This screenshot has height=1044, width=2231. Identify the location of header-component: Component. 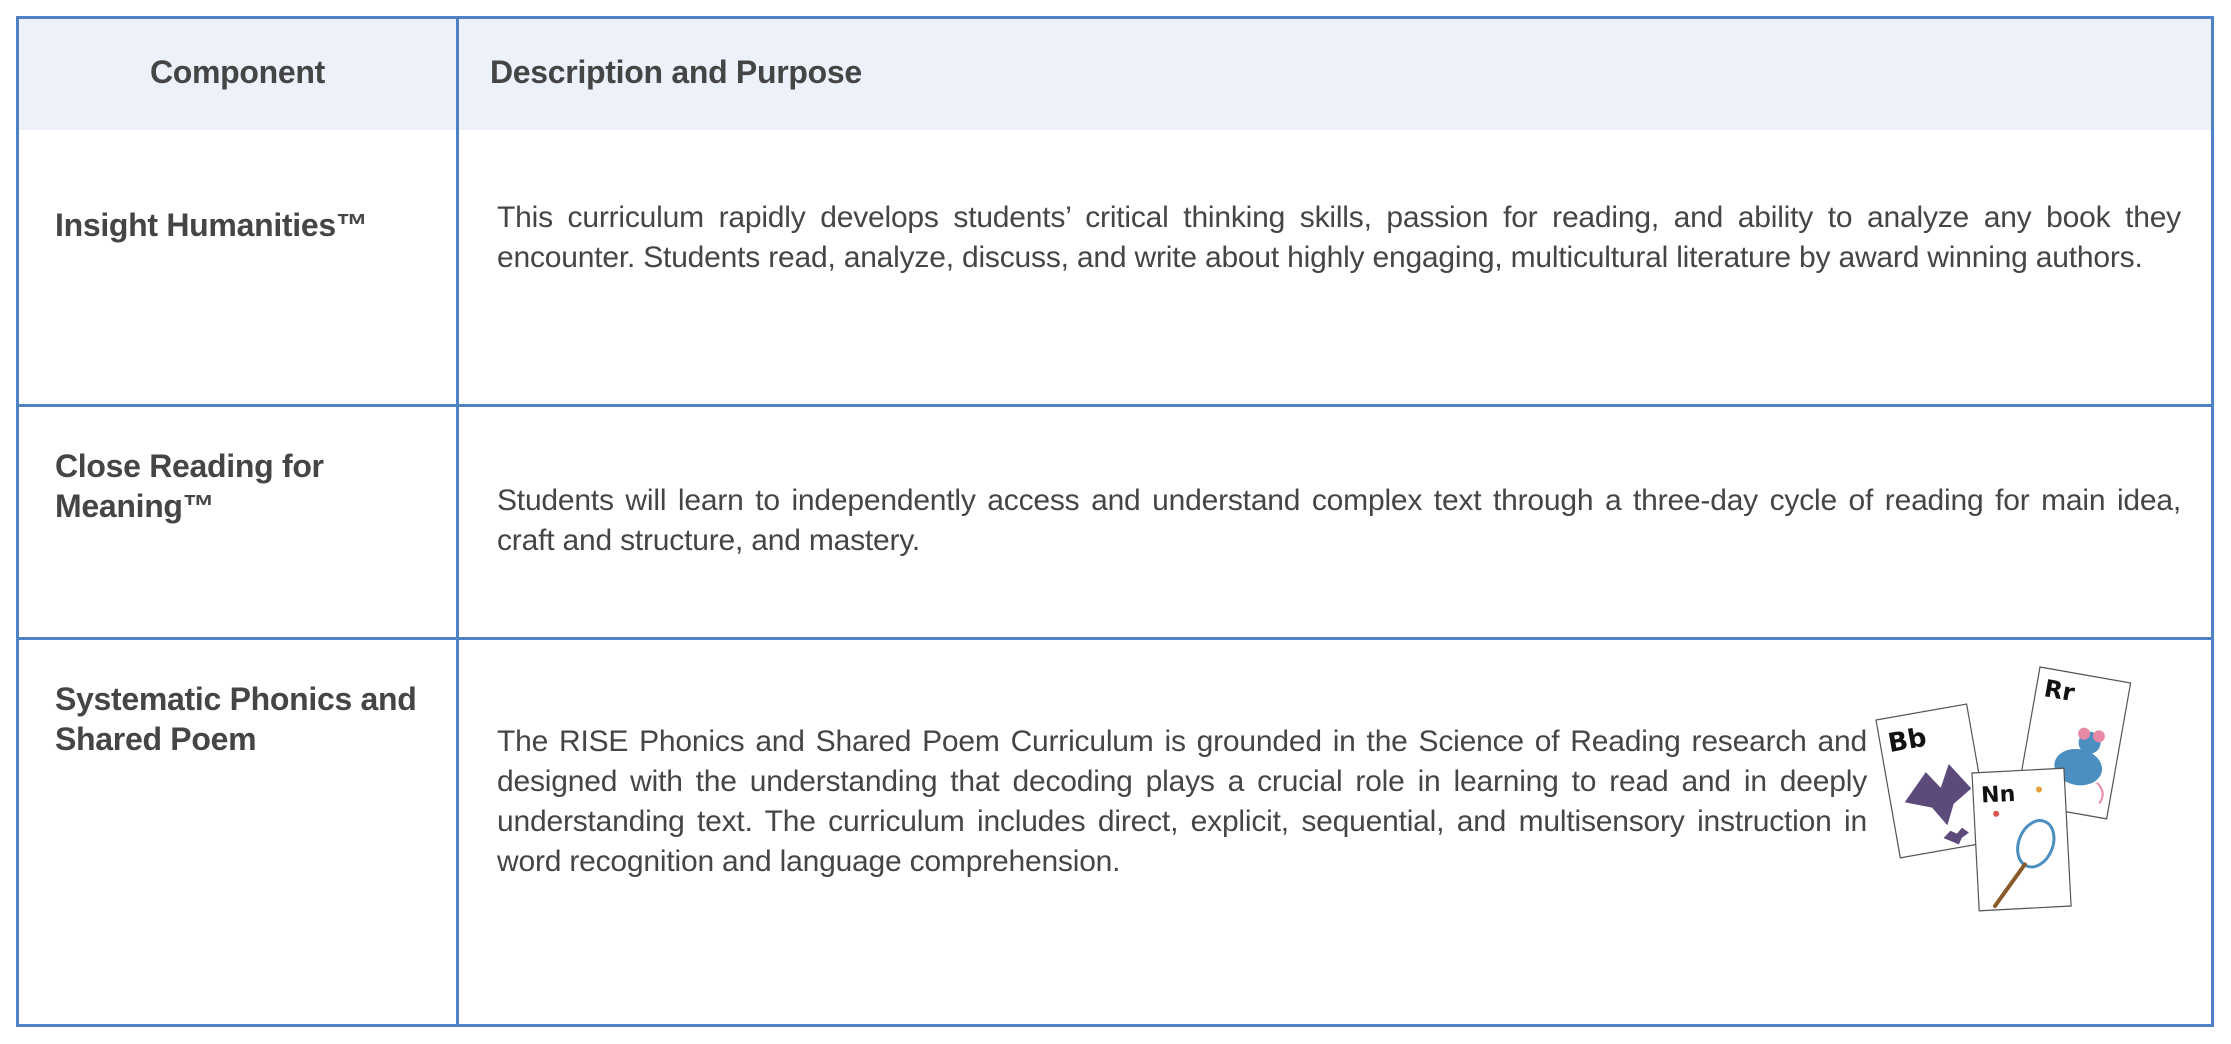
(237, 72).